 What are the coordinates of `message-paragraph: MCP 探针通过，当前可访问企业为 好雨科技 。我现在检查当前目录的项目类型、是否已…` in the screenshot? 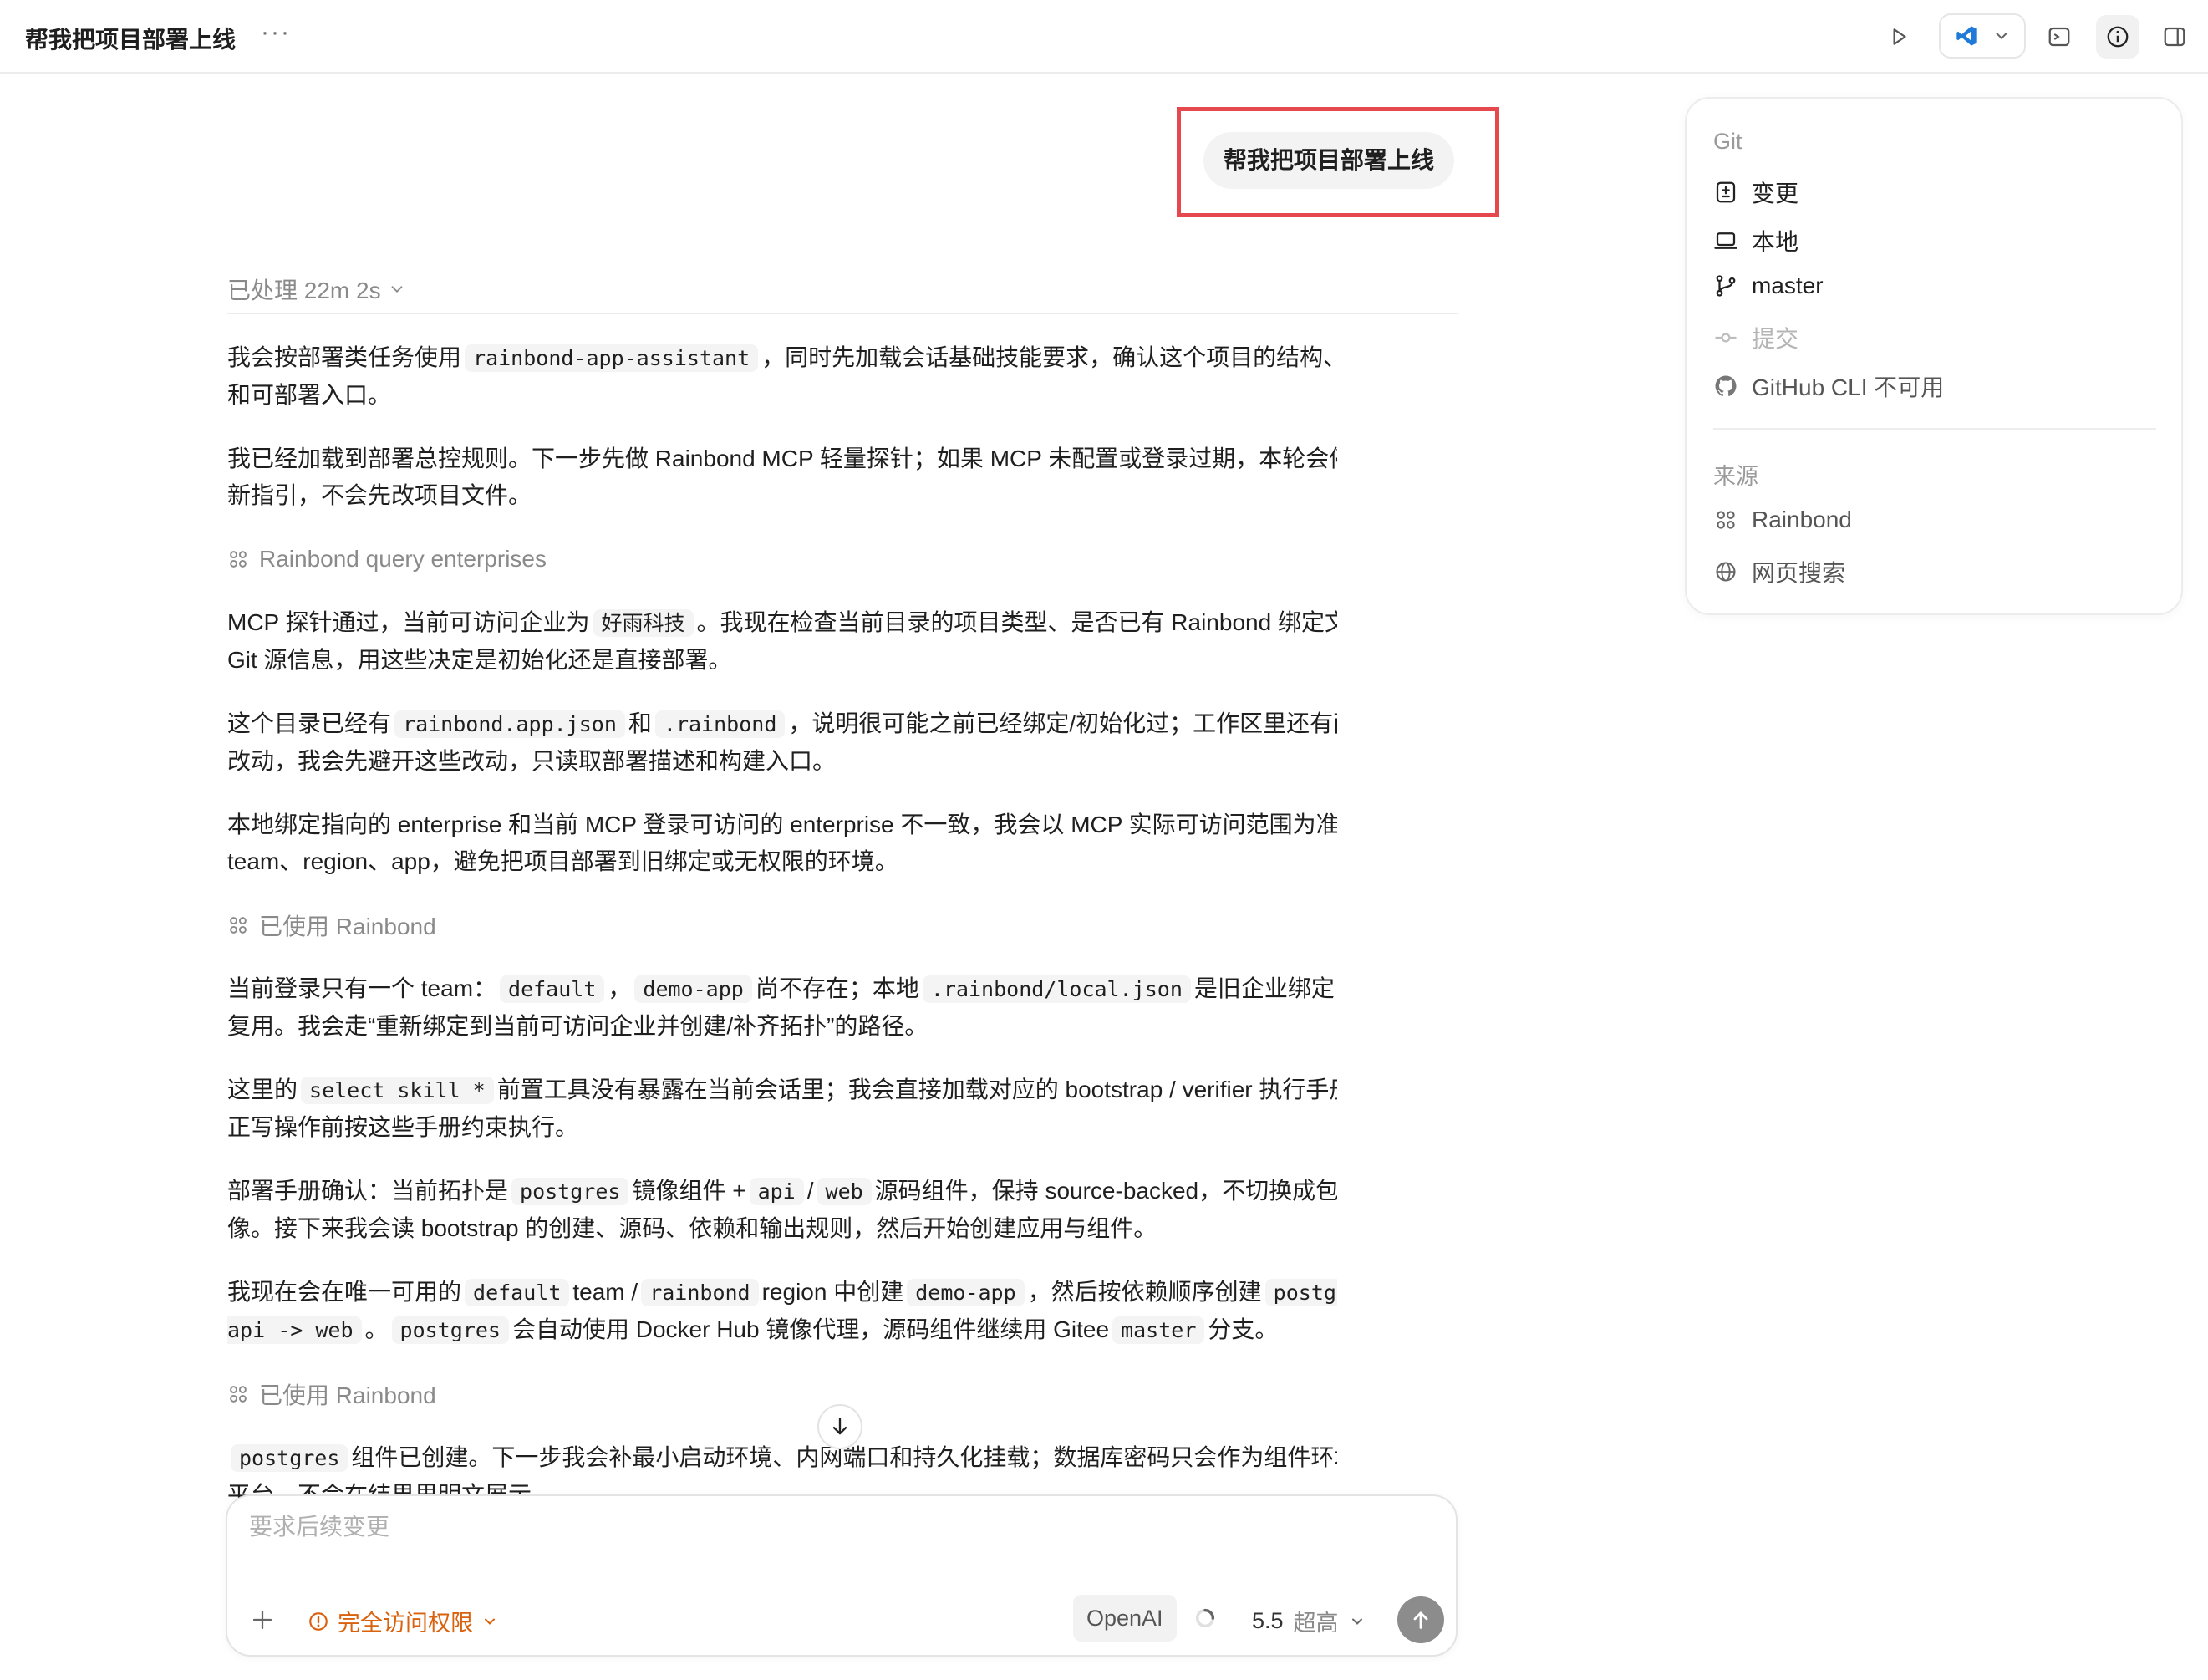 It's located at (782, 641).